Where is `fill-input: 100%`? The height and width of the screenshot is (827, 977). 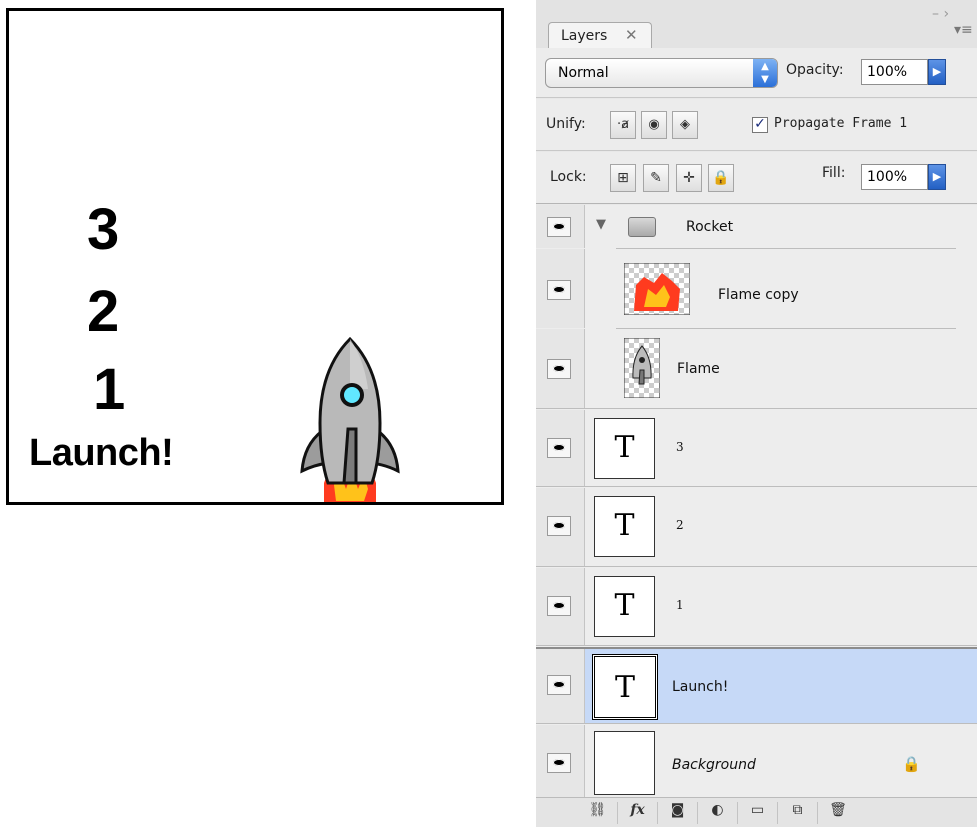
fill-input: 100% is located at coordinates (894, 177).